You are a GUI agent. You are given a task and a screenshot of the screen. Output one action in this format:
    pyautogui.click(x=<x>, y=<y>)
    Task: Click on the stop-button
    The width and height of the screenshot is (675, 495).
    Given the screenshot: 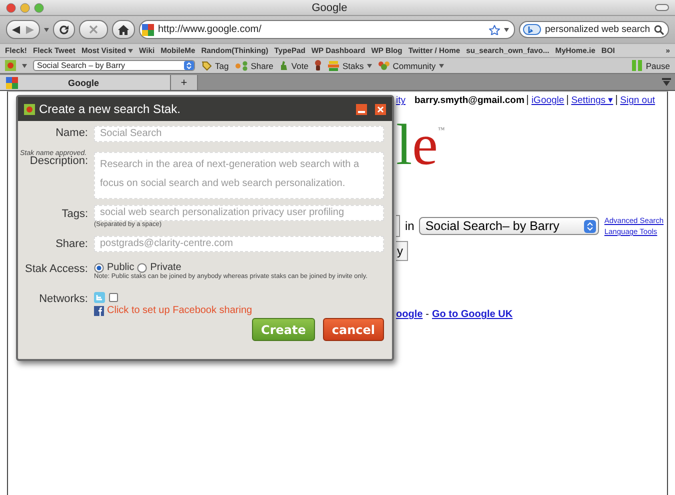 What is the action you would take?
    pyautogui.click(x=93, y=29)
    